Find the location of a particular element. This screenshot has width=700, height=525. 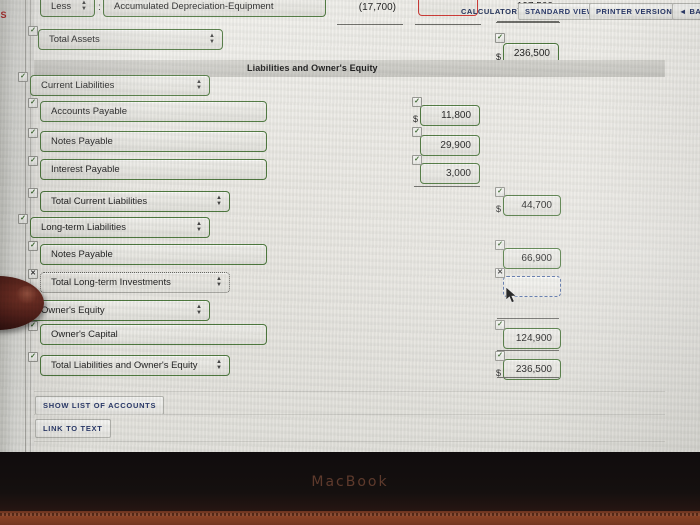

row-label-total-current-liabilities: Total Current Liabilities is located at coordinates (99, 201).